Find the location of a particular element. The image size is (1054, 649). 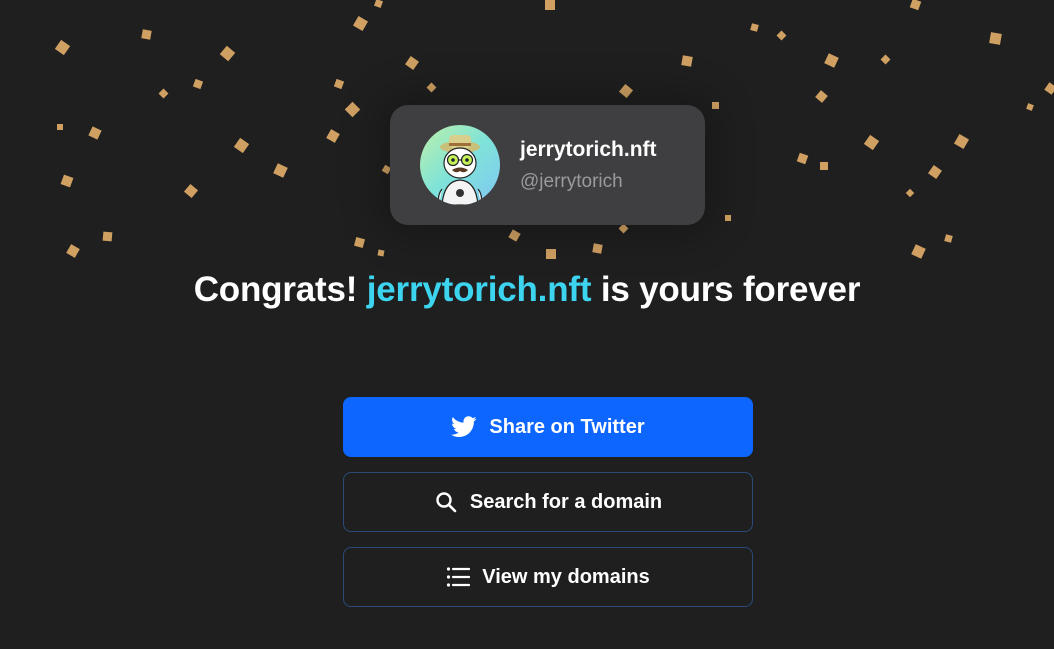

view-domains-label: View my domains is located at coordinates (566, 576).